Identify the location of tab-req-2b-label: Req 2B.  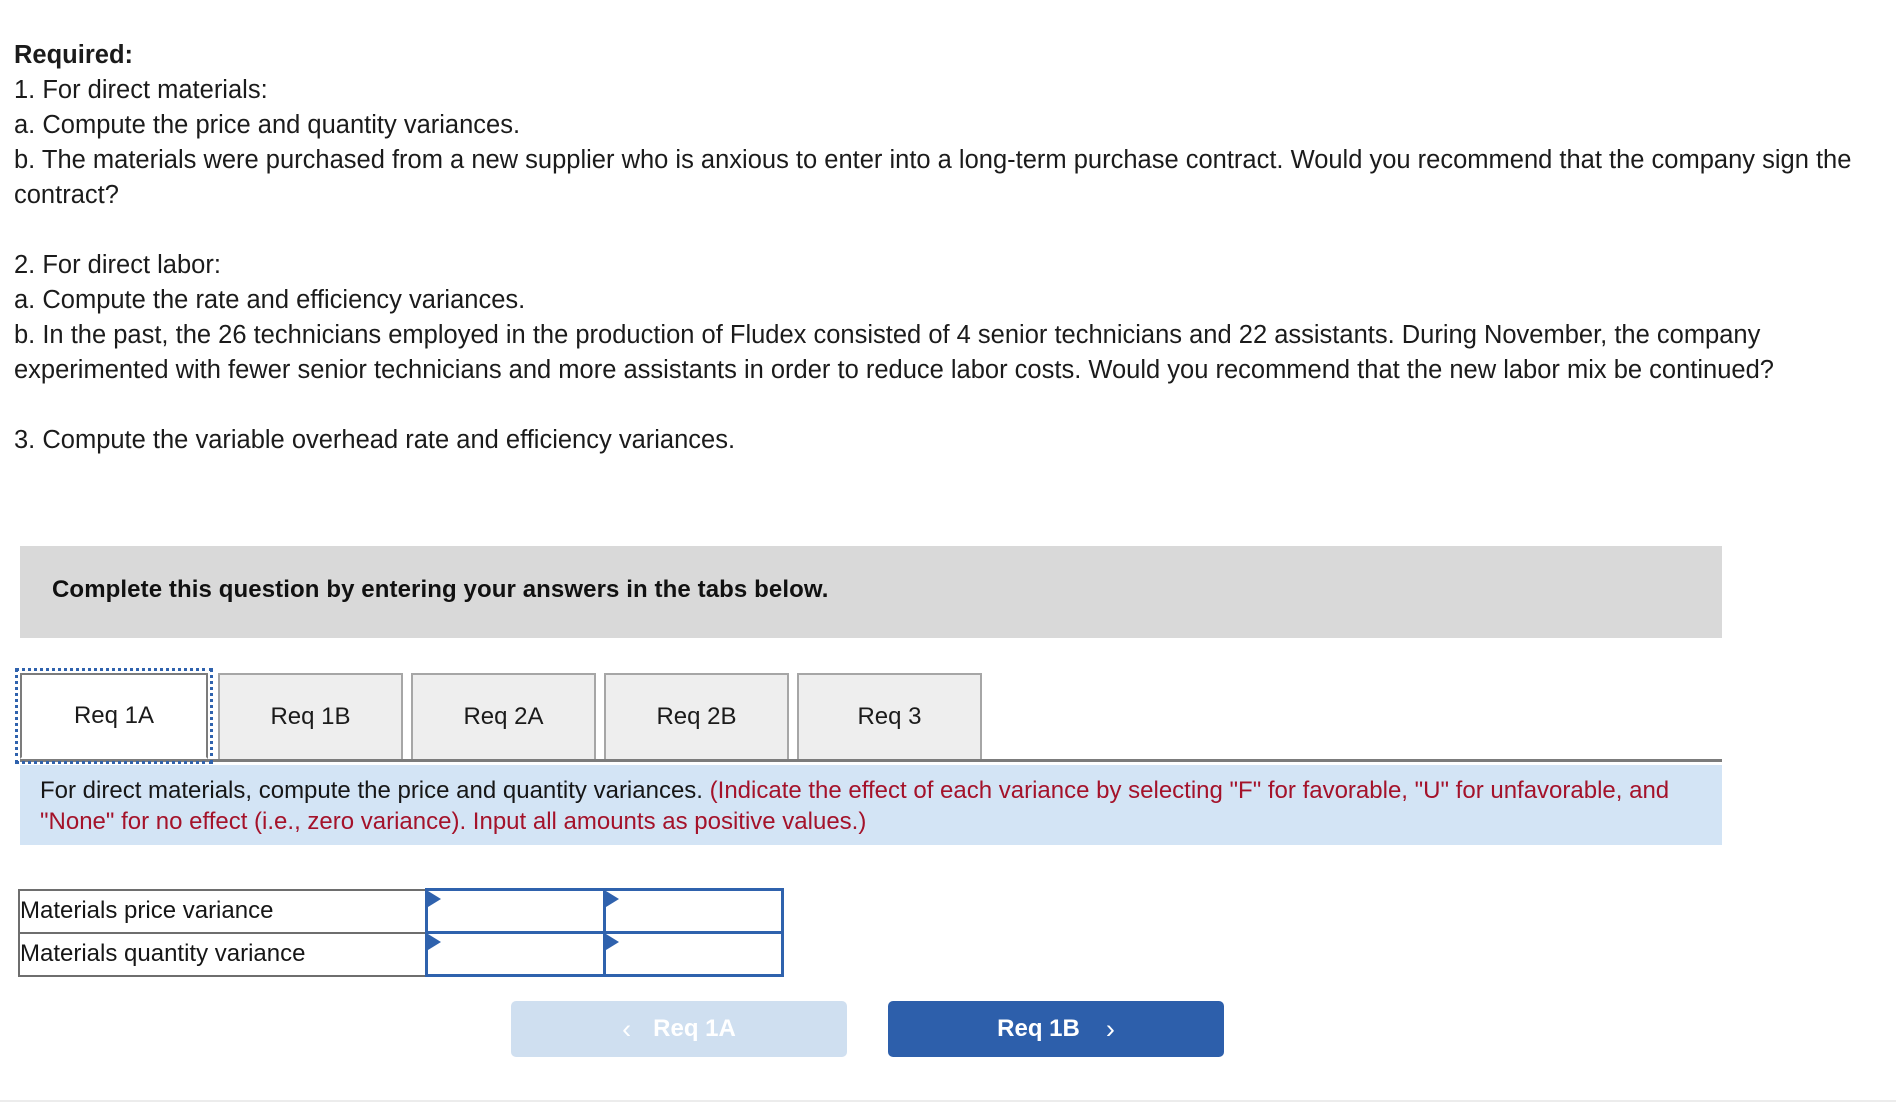
(696, 716).